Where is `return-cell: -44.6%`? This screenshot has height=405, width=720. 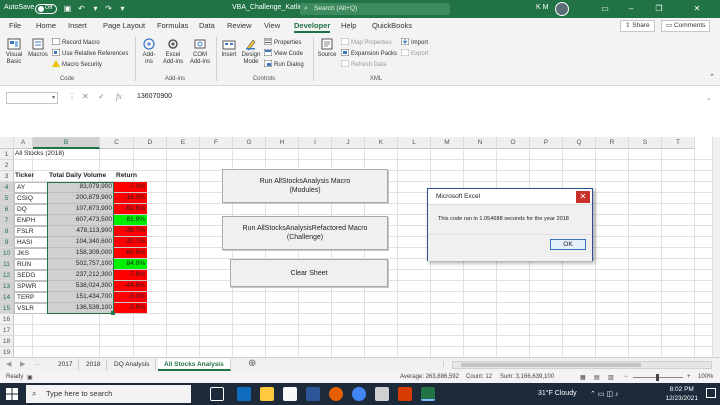 return-cell: -44.6% is located at coordinates (130, 286).